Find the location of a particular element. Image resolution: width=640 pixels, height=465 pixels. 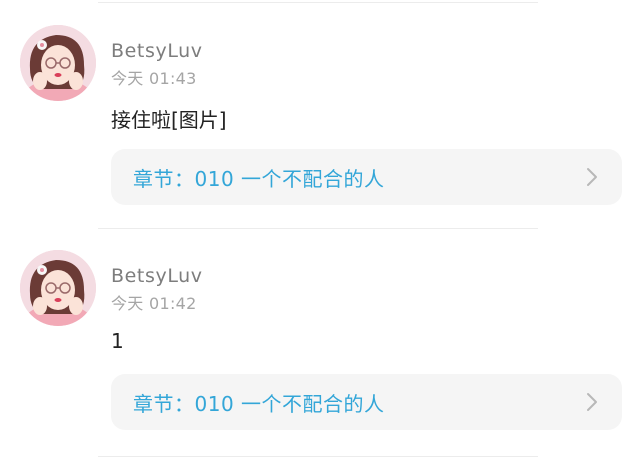

timestamp: 今天 01:42 is located at coordinates (154, 303).